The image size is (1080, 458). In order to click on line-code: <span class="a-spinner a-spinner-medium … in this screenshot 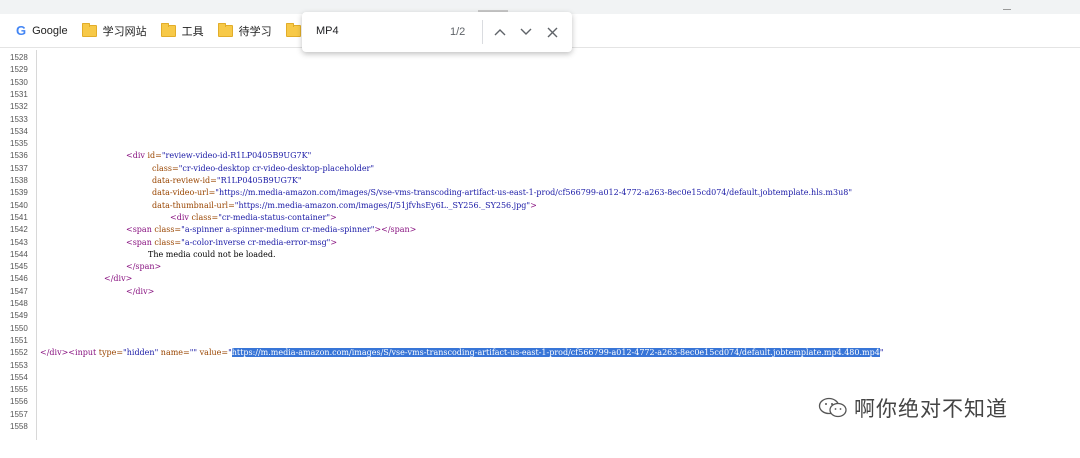, I will do `click(271, 230)`.